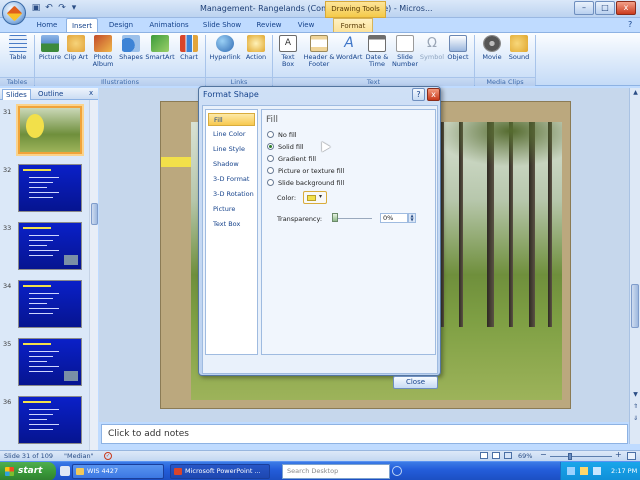 The image size is (640, 480). I want to click on dialog-close-x-button: x, so click(433, 94).